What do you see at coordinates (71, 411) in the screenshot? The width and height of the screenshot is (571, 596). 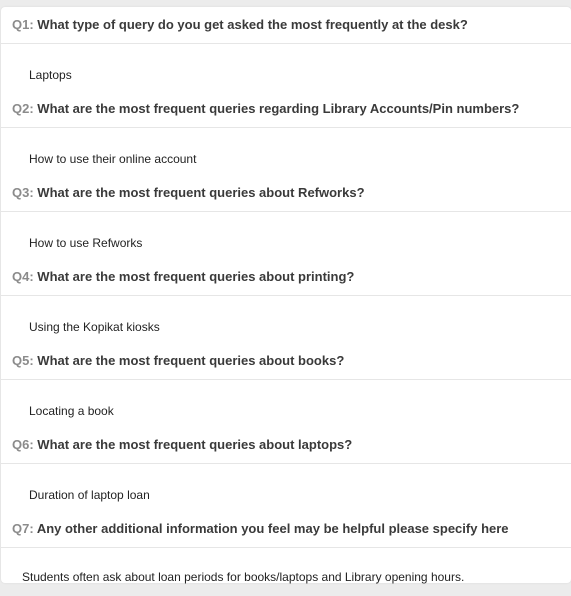 I see `answer-5: Locating a book` at bounding box center [71, 411].